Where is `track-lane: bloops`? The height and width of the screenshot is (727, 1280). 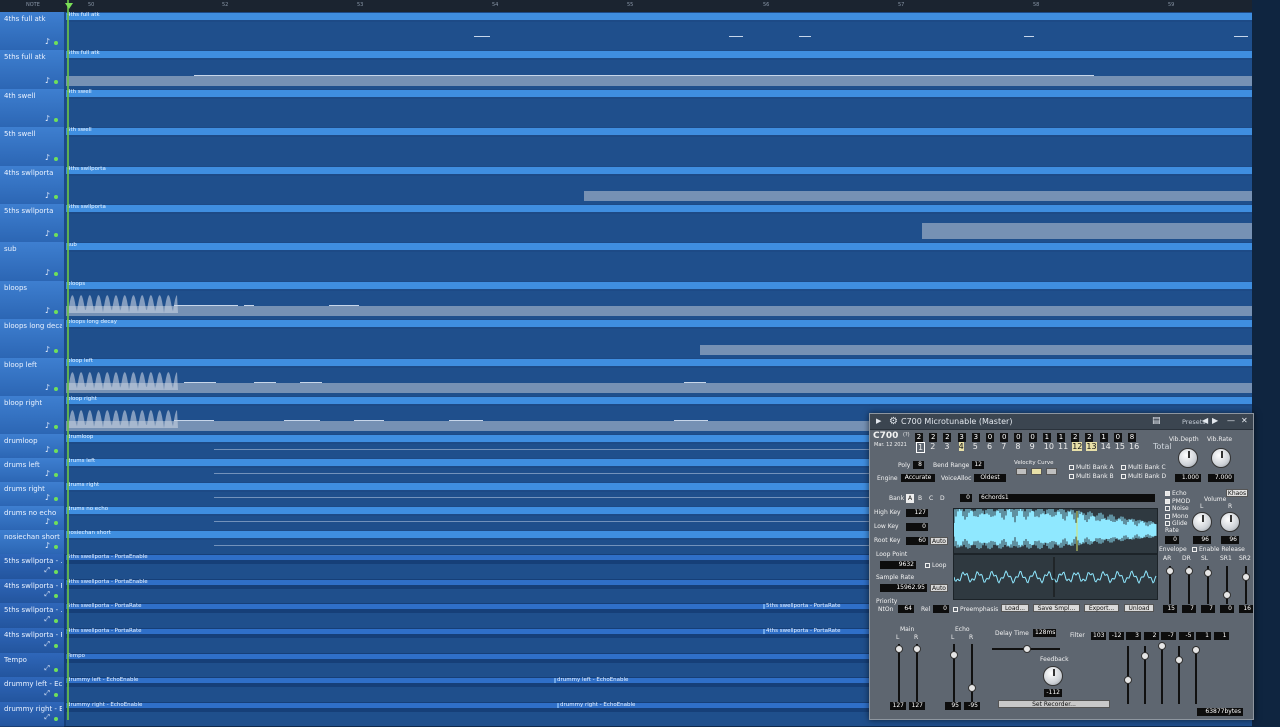 track-lane: bloops is located at coordinates (658, 300).